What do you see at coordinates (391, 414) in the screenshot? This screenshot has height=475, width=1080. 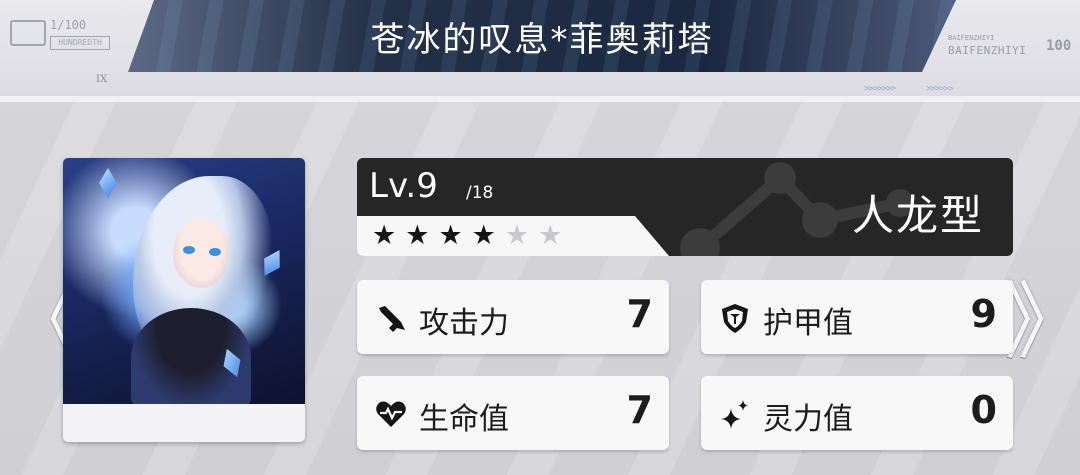 I see `heart-pulse-icon` at bounding box center [391, 414].